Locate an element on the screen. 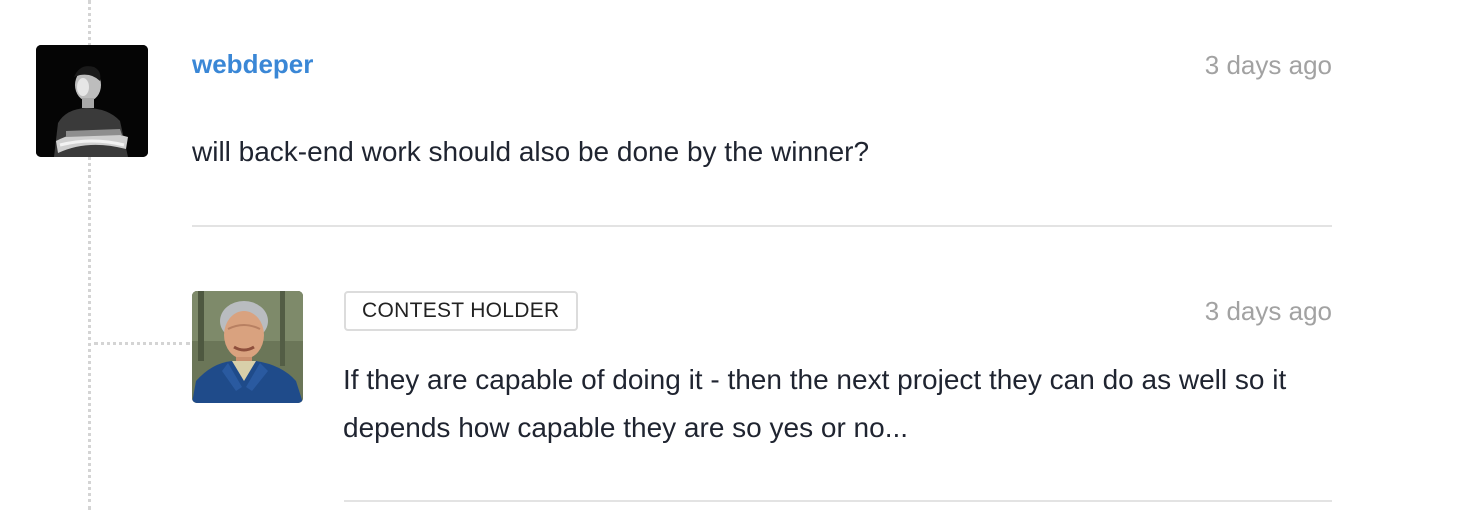 Image resolution: width=1462 pixels, height=510 pixels. comment-divider is located at coordinates (762, 226).